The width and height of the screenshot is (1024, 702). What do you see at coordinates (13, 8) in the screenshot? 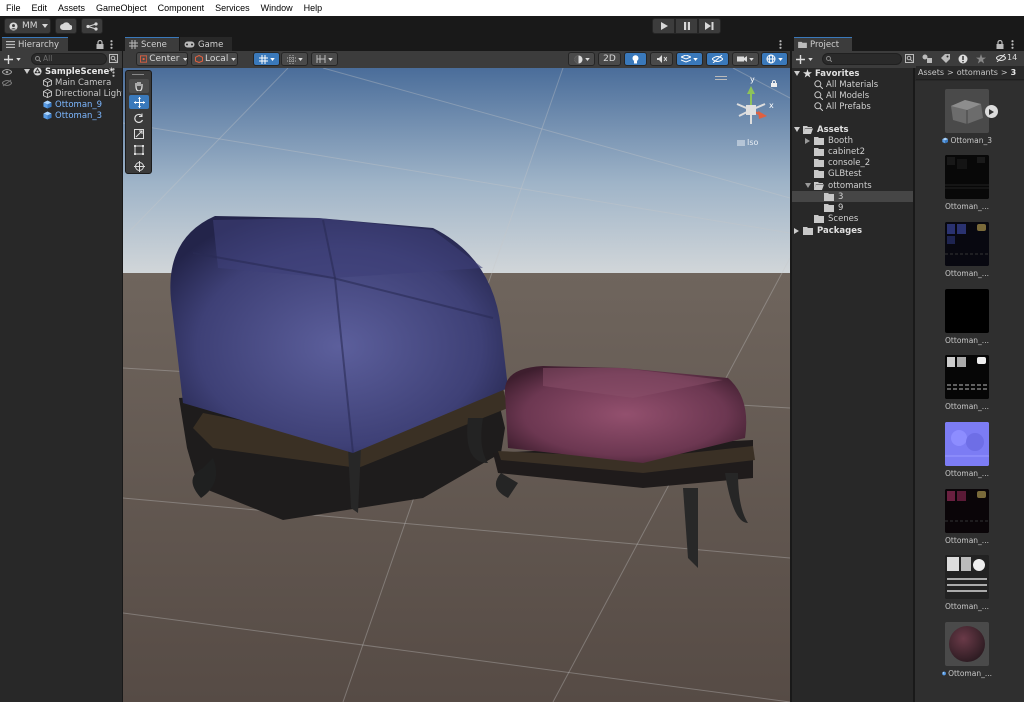
I see `menu-file: File` at bounding box center [13, 8].